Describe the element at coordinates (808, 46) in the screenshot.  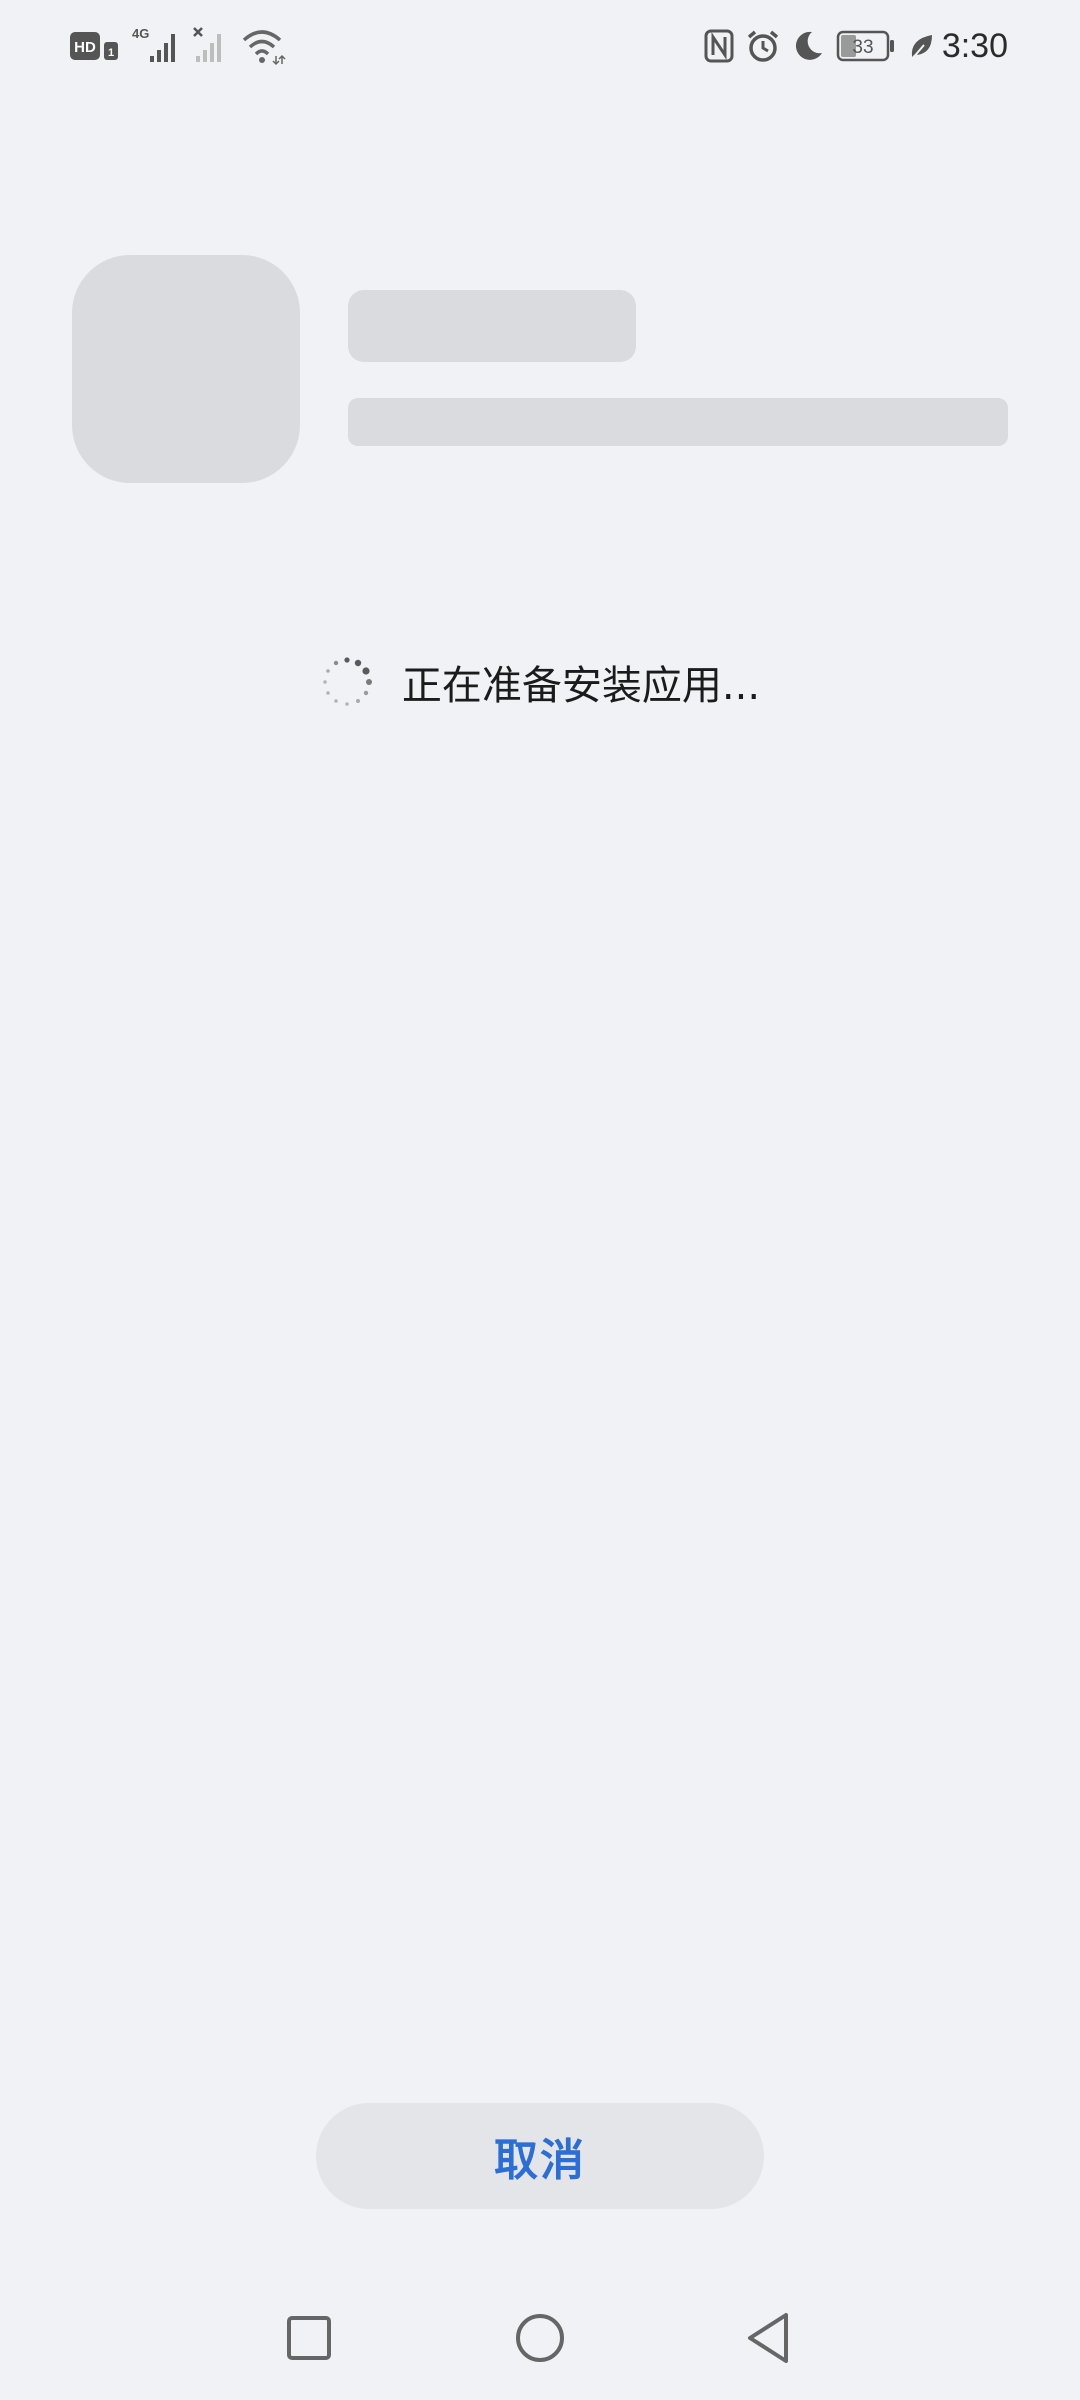
I see `do-not-disturb-moon-icon` at that location.